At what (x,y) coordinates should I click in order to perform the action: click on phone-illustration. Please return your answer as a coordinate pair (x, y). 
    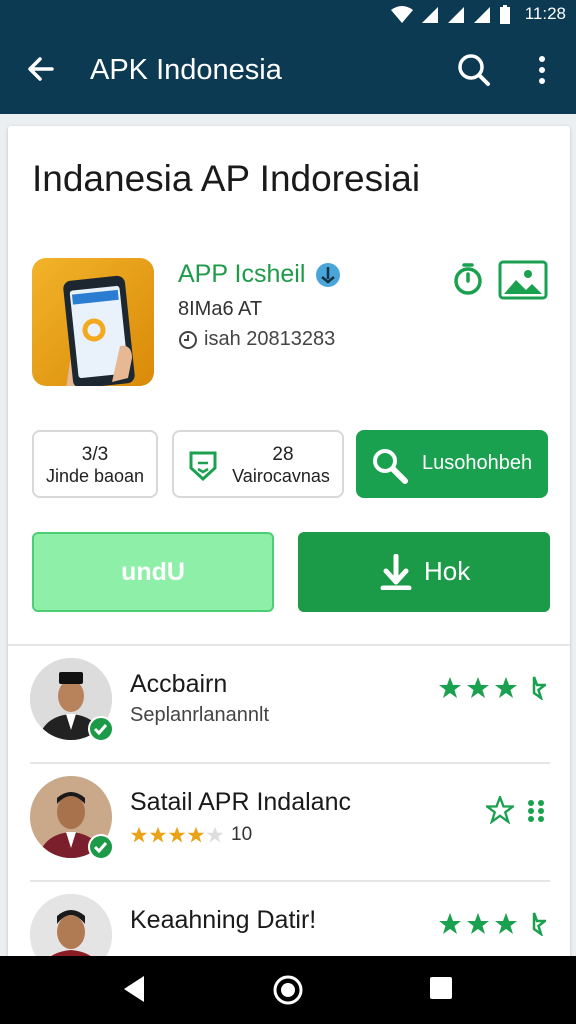
    Looking at the image, I should click on (99, 330).